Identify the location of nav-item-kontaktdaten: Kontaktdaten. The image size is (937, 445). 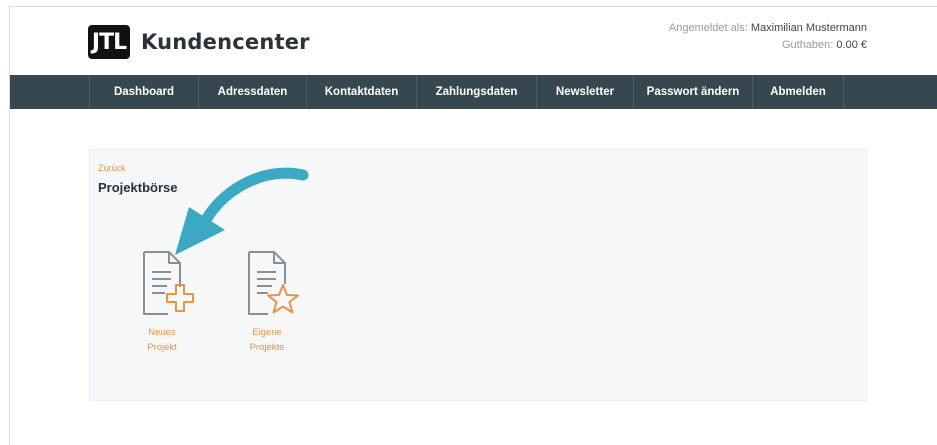
(362, 92).